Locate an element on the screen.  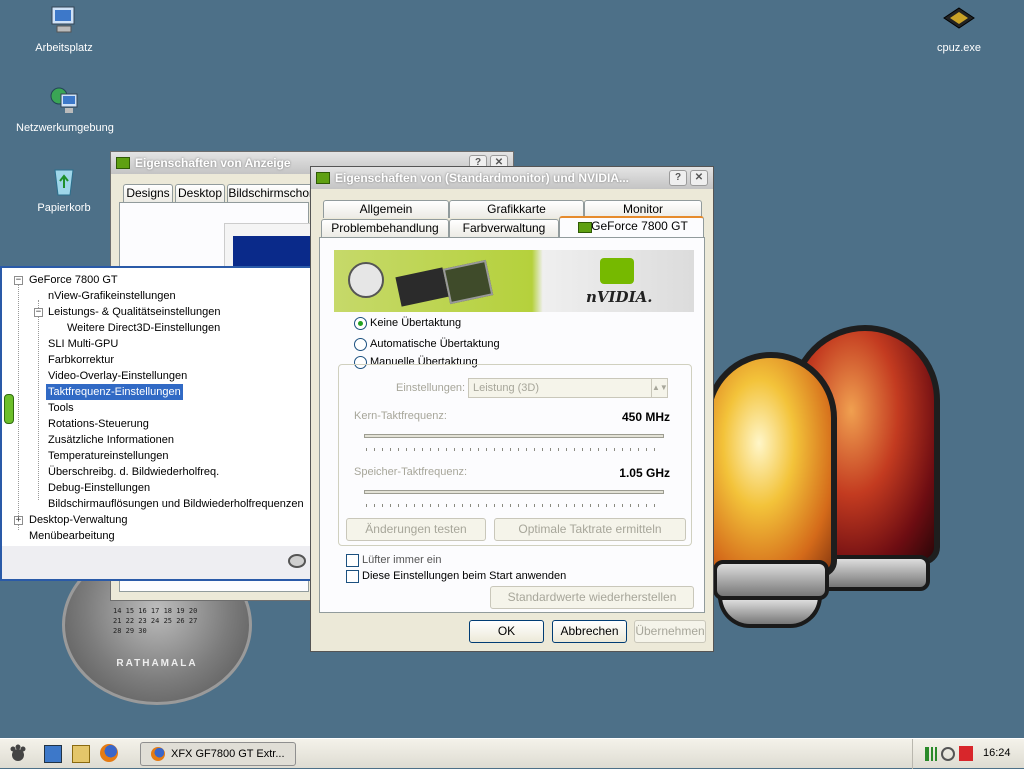
ok-button: OK is located at coordinates (506, 631).